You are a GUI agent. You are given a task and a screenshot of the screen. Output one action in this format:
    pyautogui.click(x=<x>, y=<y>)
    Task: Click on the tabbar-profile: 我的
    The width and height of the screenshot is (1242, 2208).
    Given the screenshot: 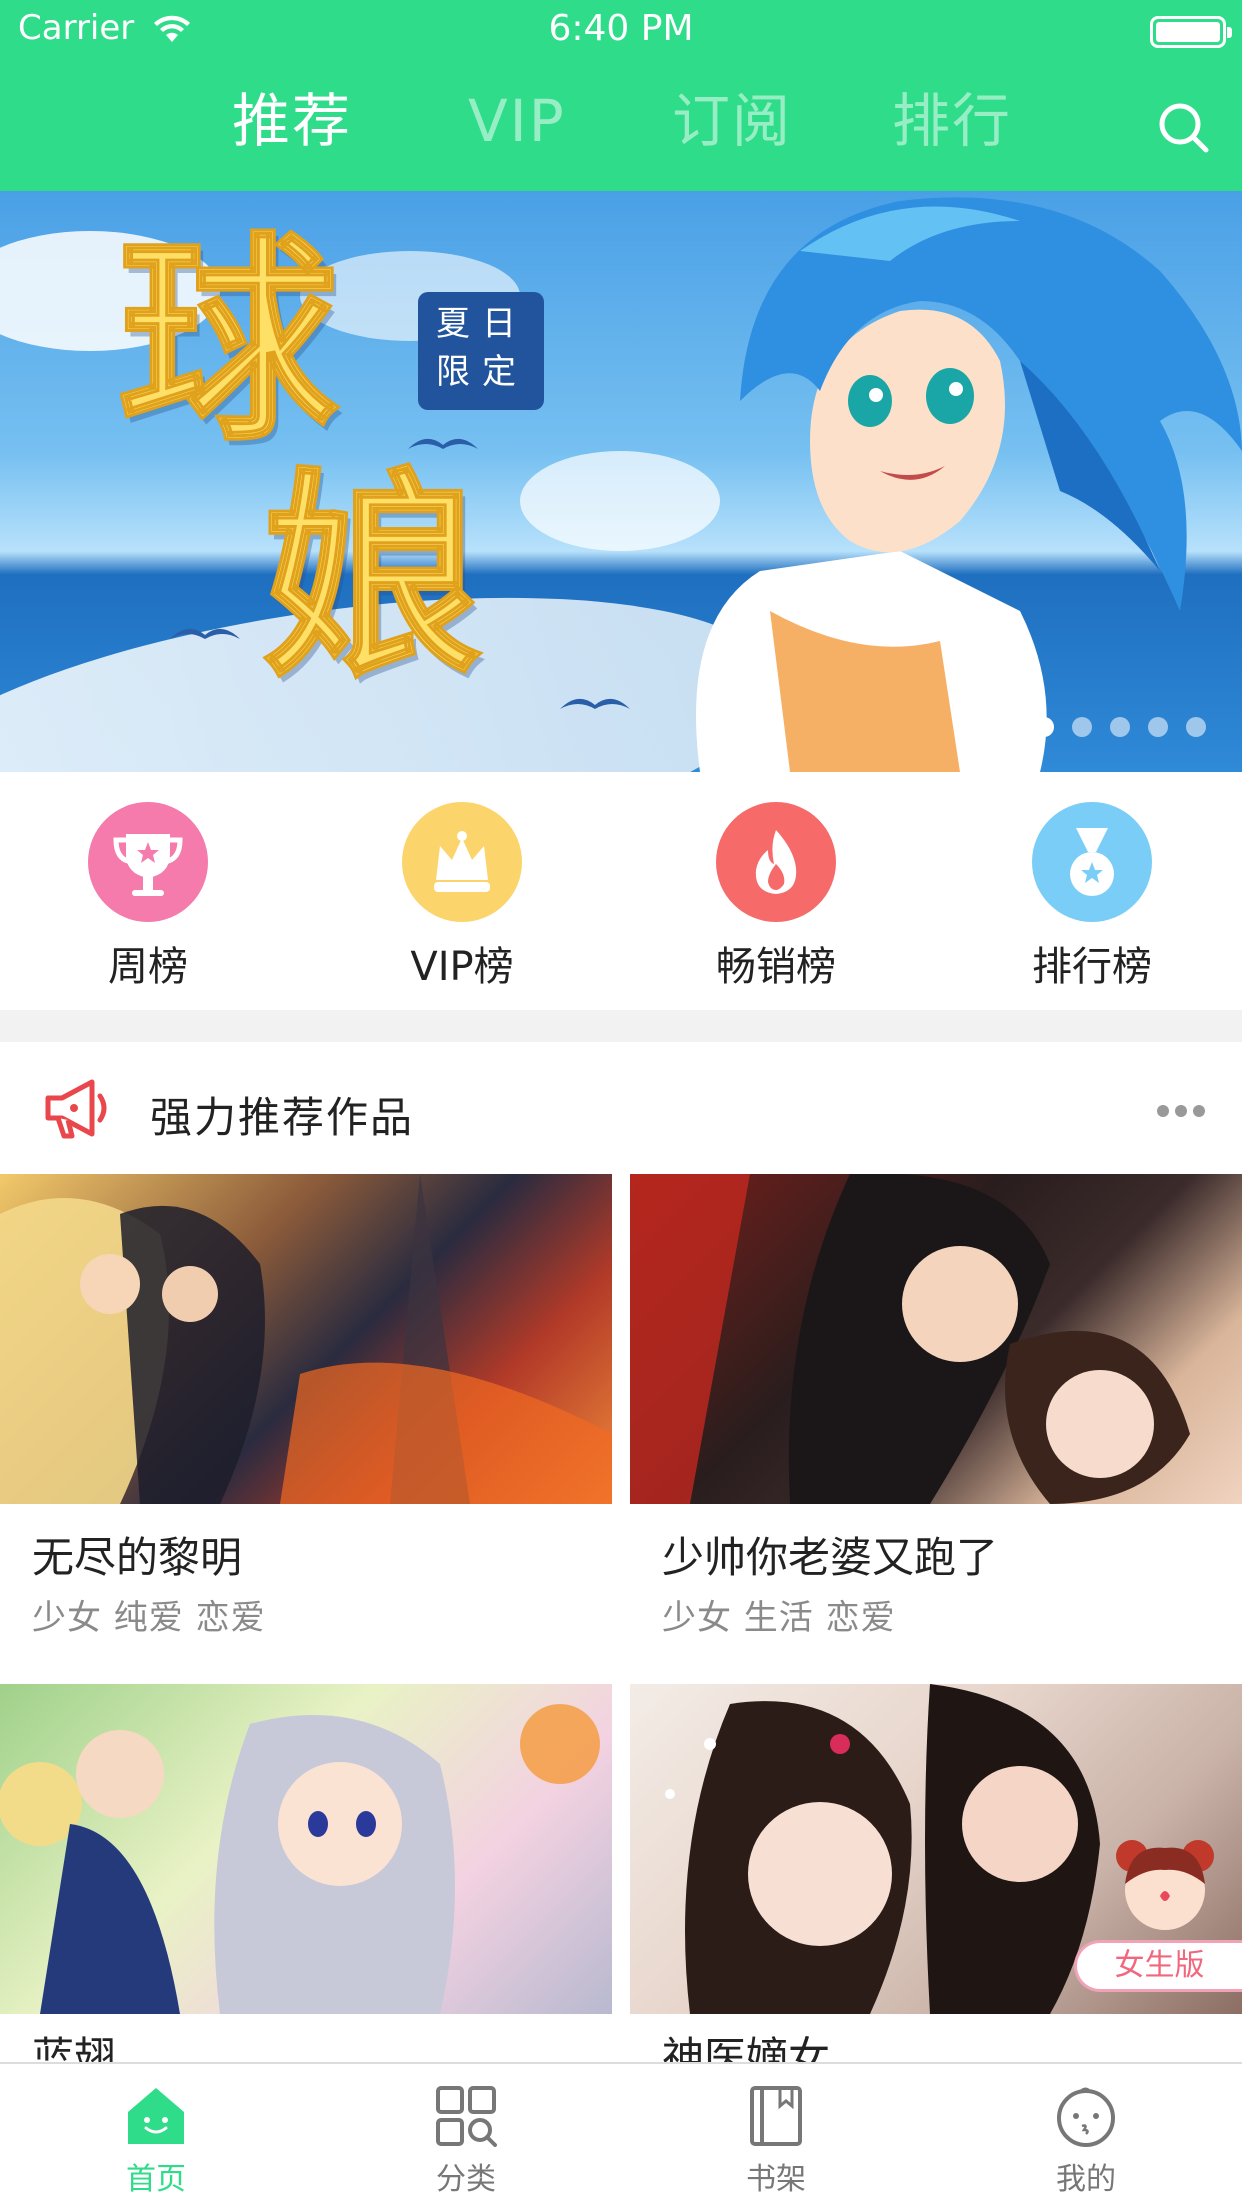 What is the action you would take?
    pyautogui.click(x=1086, y=2144)
    